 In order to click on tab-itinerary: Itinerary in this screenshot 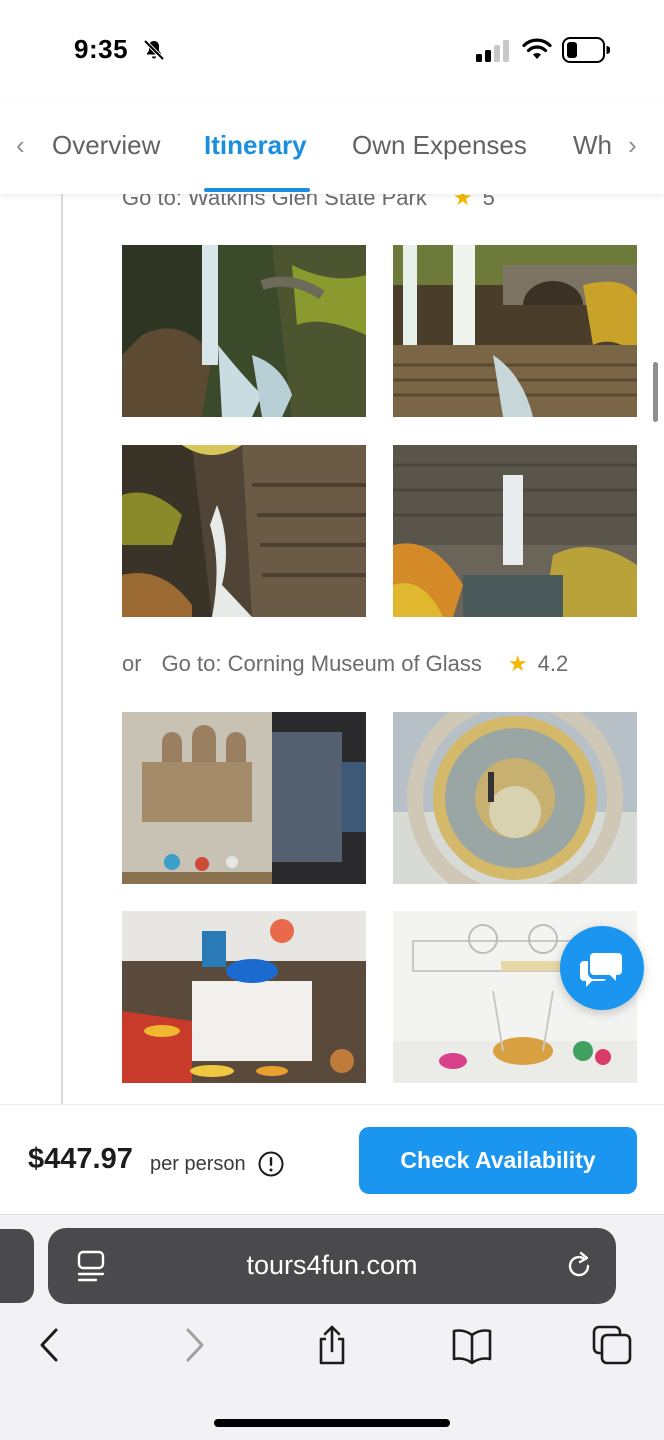, I will do `click(255, 145)`.